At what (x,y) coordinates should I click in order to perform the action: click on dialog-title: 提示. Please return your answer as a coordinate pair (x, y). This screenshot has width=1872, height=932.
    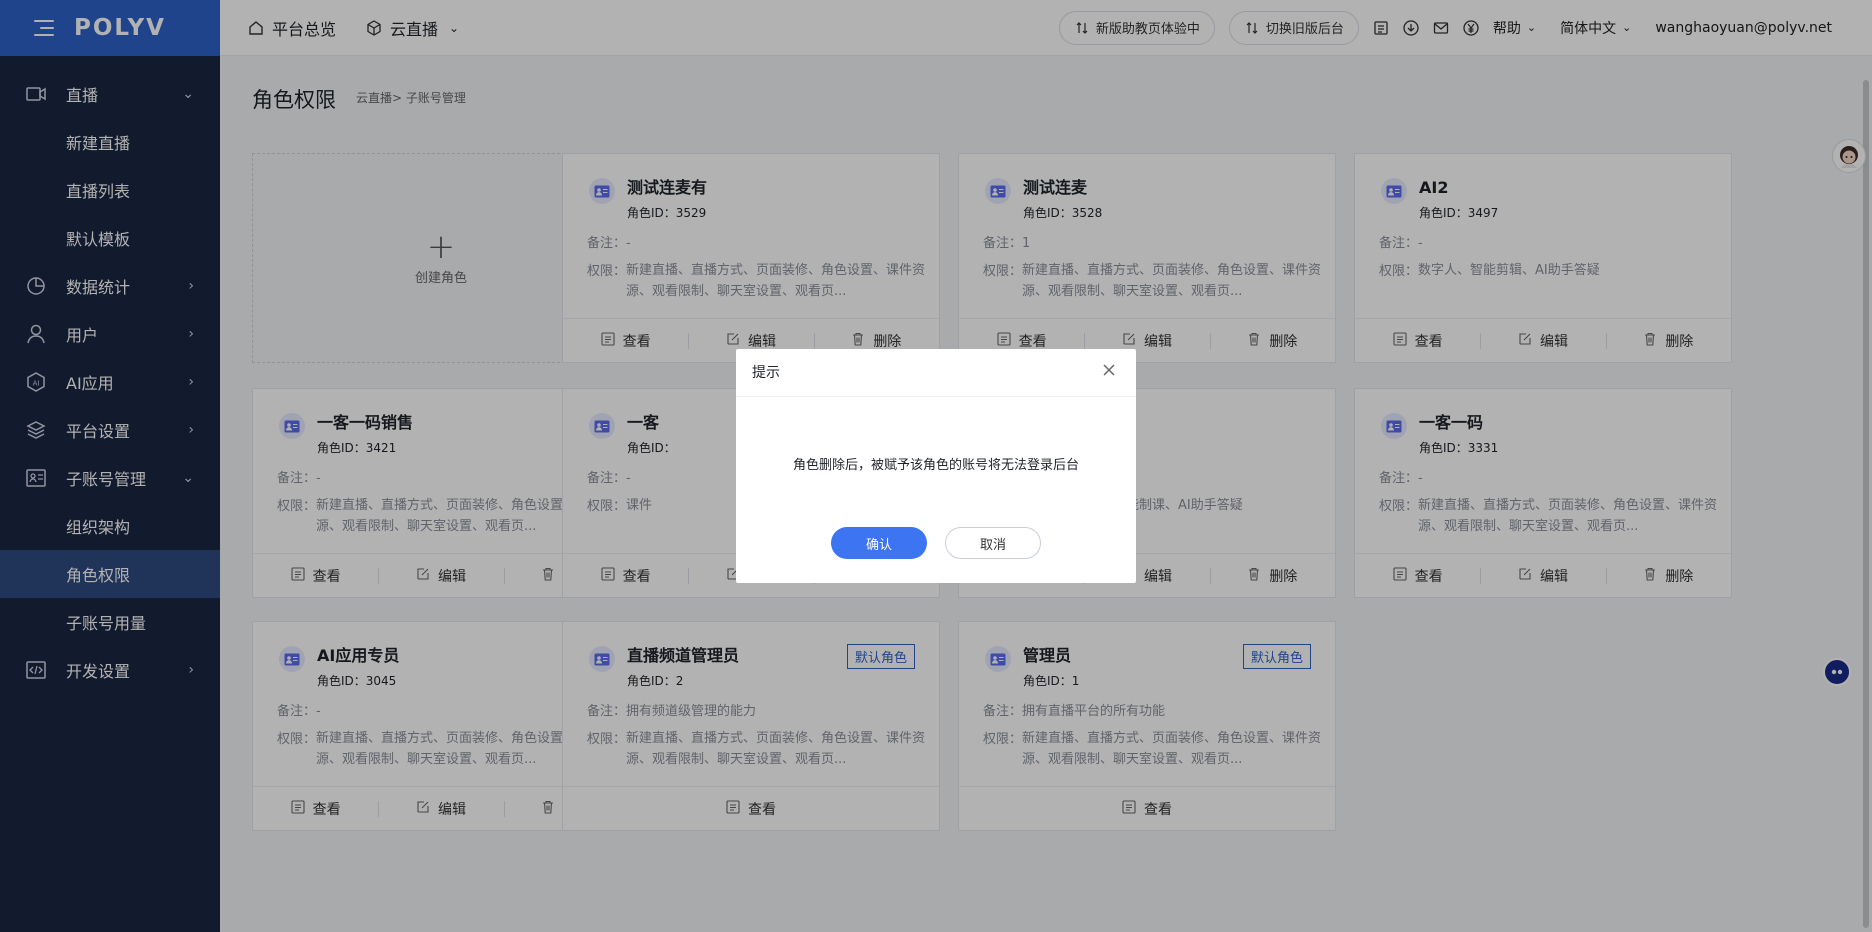
    Looking at the image, I should click on (766, 373).